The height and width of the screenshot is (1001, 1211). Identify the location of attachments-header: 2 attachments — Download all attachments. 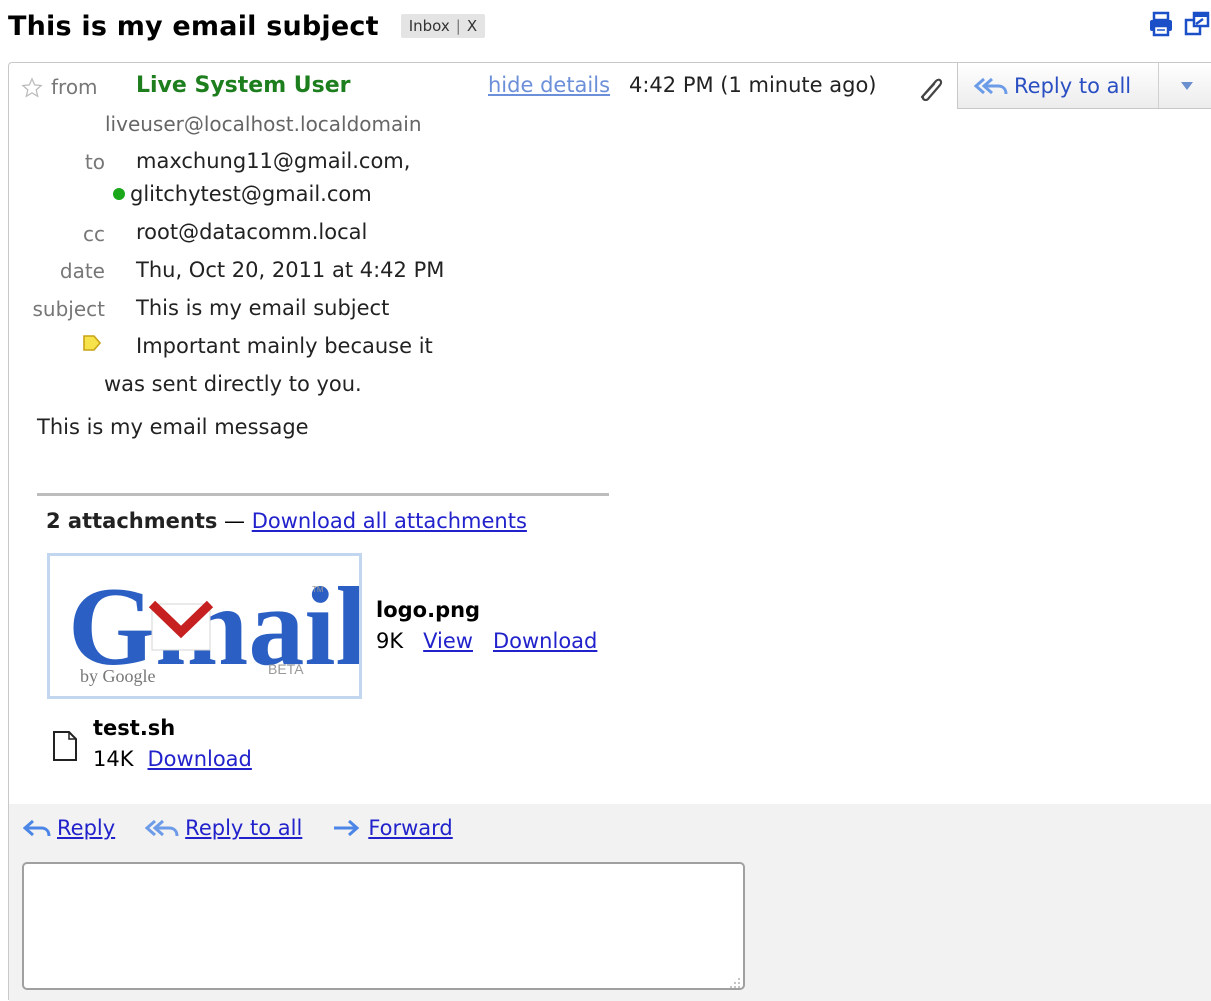
(286, 521).